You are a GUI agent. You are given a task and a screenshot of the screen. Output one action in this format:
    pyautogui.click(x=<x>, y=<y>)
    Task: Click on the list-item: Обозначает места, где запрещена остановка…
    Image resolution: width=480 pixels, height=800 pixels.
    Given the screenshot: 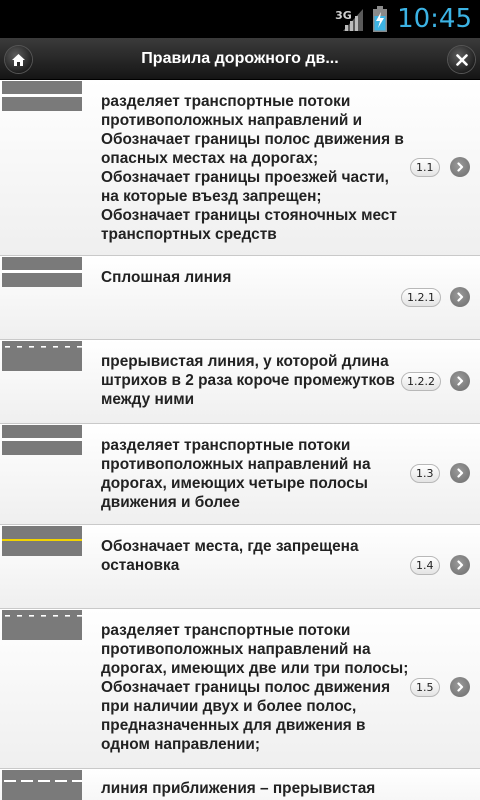 What is the action you would take?
    pyautogui.click(x=240, y=567)
    